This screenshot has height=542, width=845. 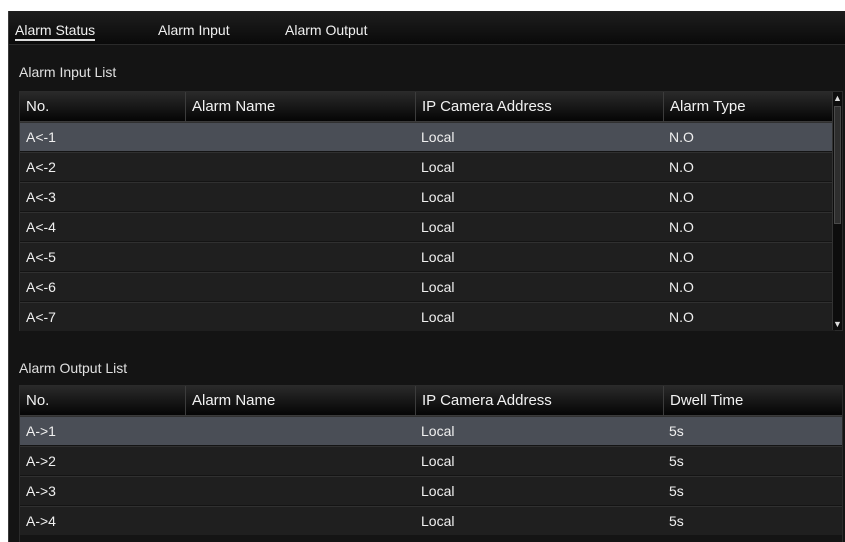 What do you see at coordinates (41, 461) in the screenshot?
I see `cell-no: A->2` at bounding box center [41, 461].